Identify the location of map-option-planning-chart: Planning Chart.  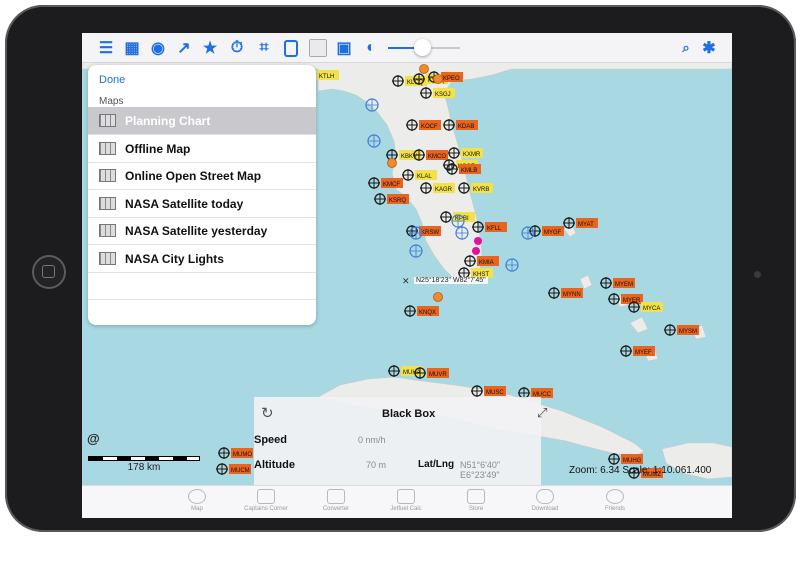
(202, 121).